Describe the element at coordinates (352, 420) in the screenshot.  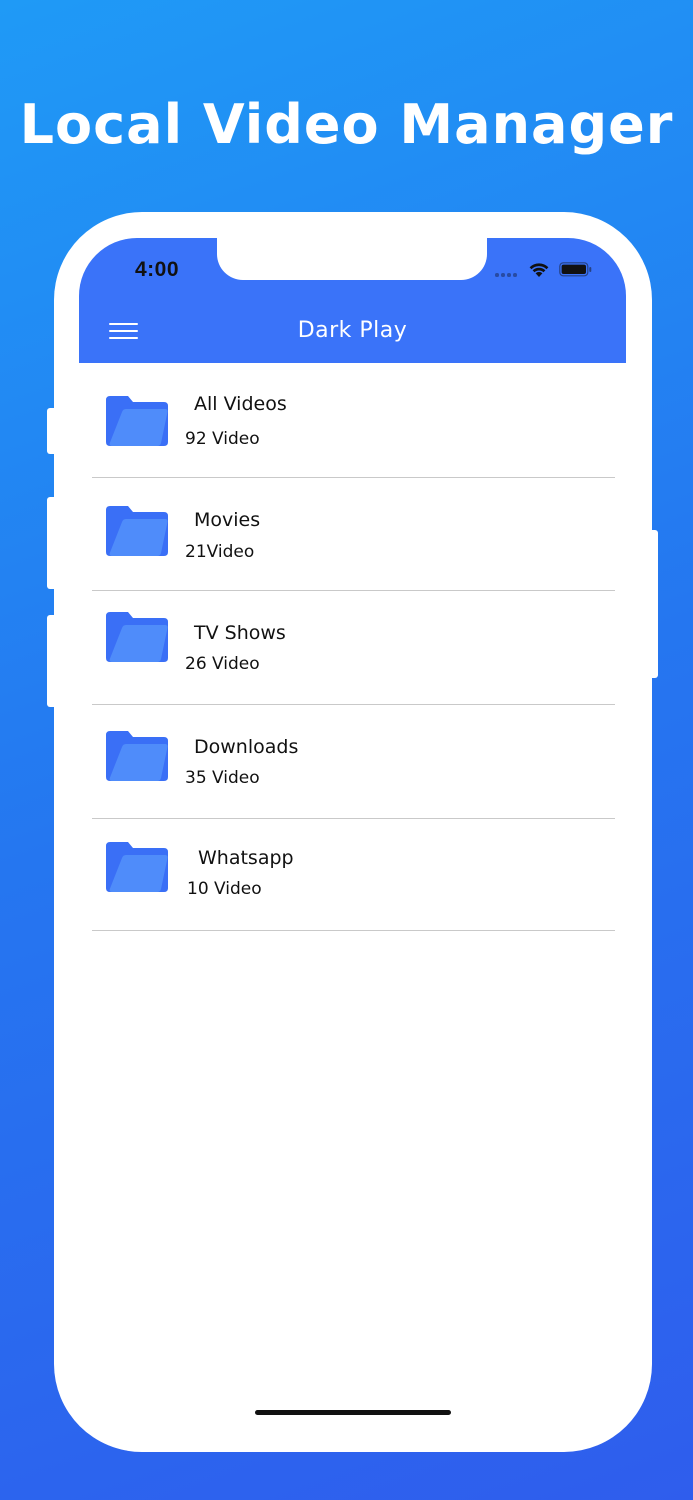
I see `folder-row-all-videos: All Videos 92 Video` at that location.